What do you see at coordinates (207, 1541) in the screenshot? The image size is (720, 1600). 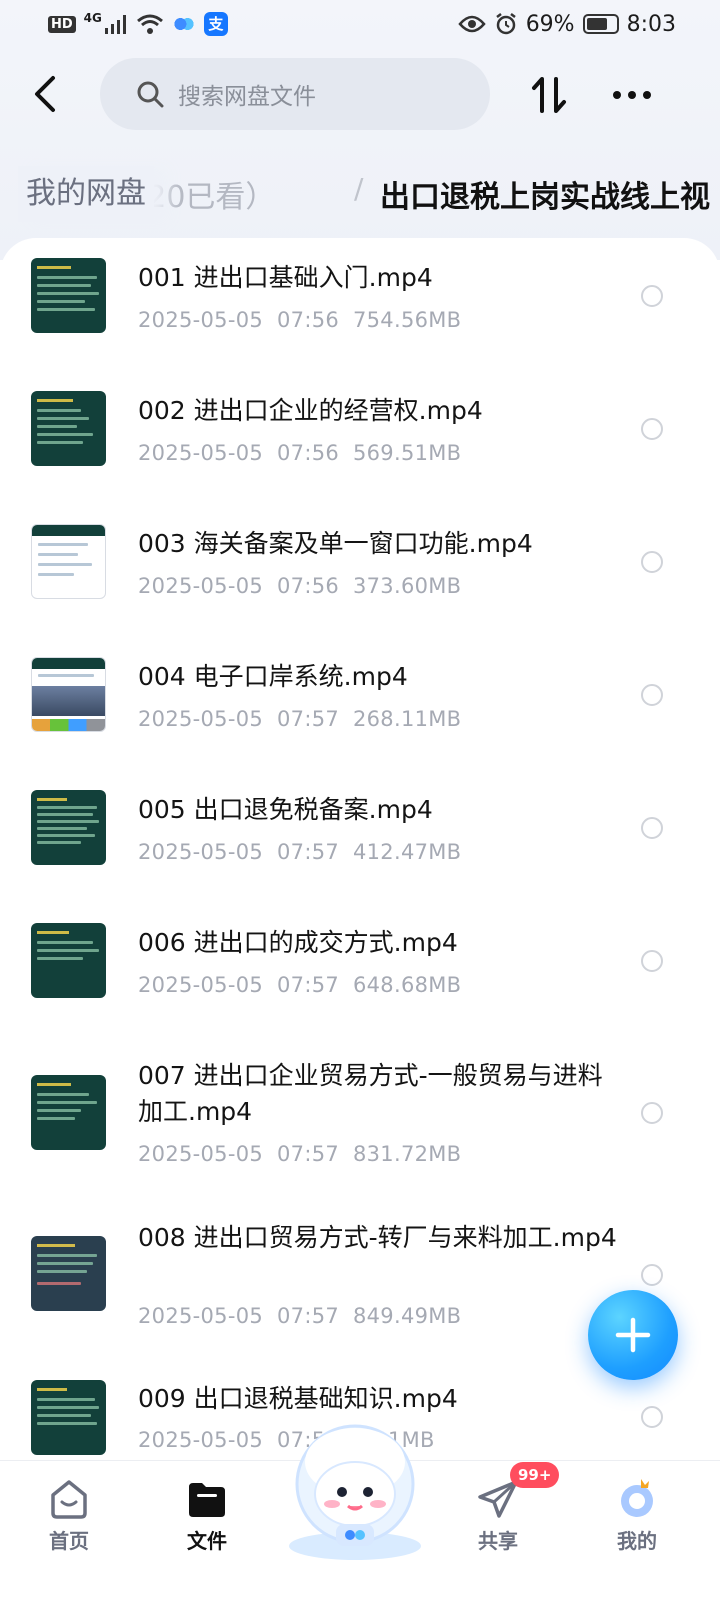 I see `nav-files-label: 文件` at bounding box center [207, 1541].